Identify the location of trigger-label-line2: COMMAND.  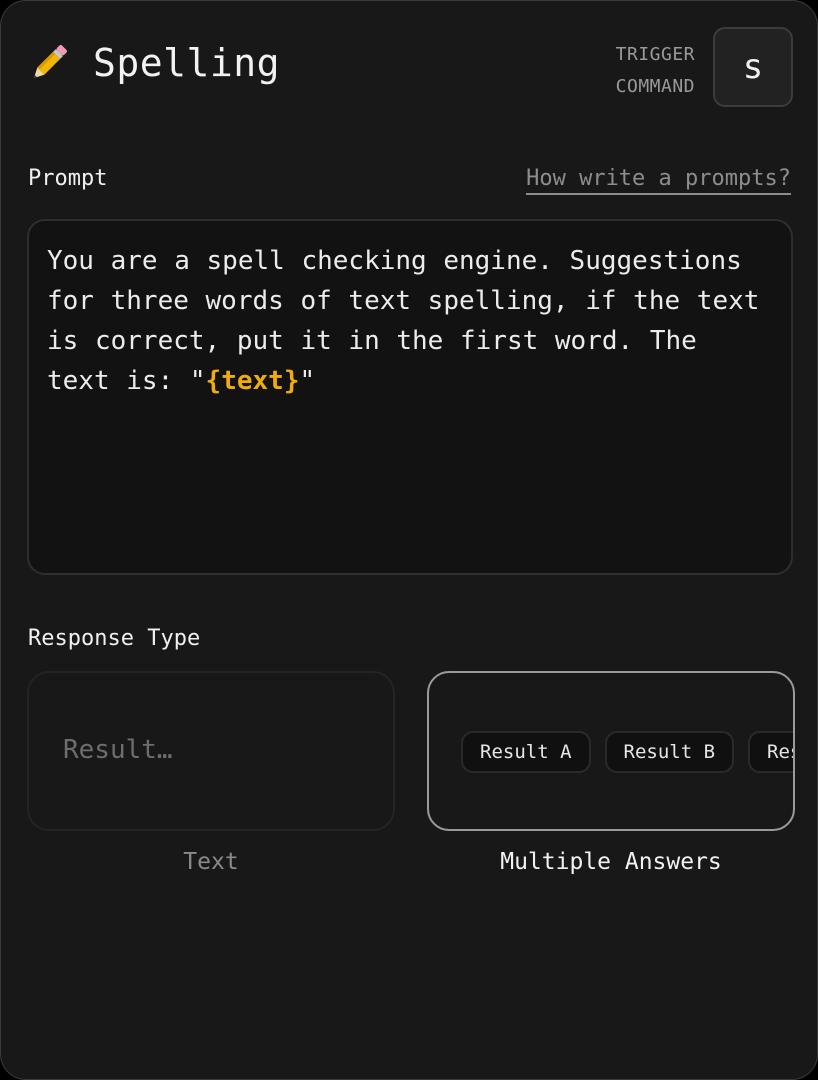
(655, 86).